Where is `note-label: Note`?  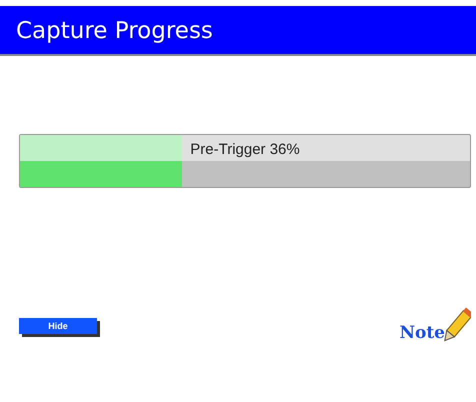 note-label: Note is located at coordinates (422, 333).